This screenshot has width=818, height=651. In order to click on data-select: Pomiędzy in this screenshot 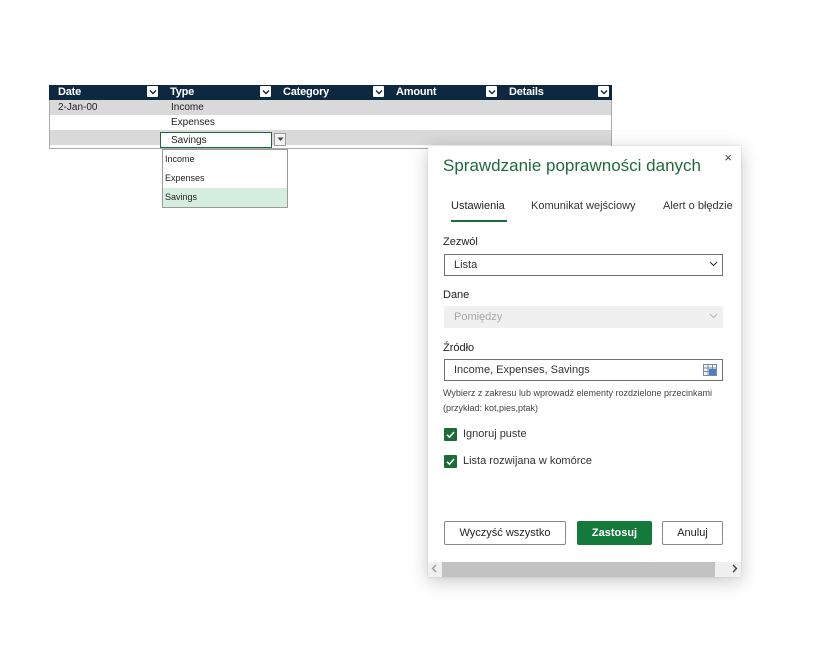, I will do `click(583, 317)`.